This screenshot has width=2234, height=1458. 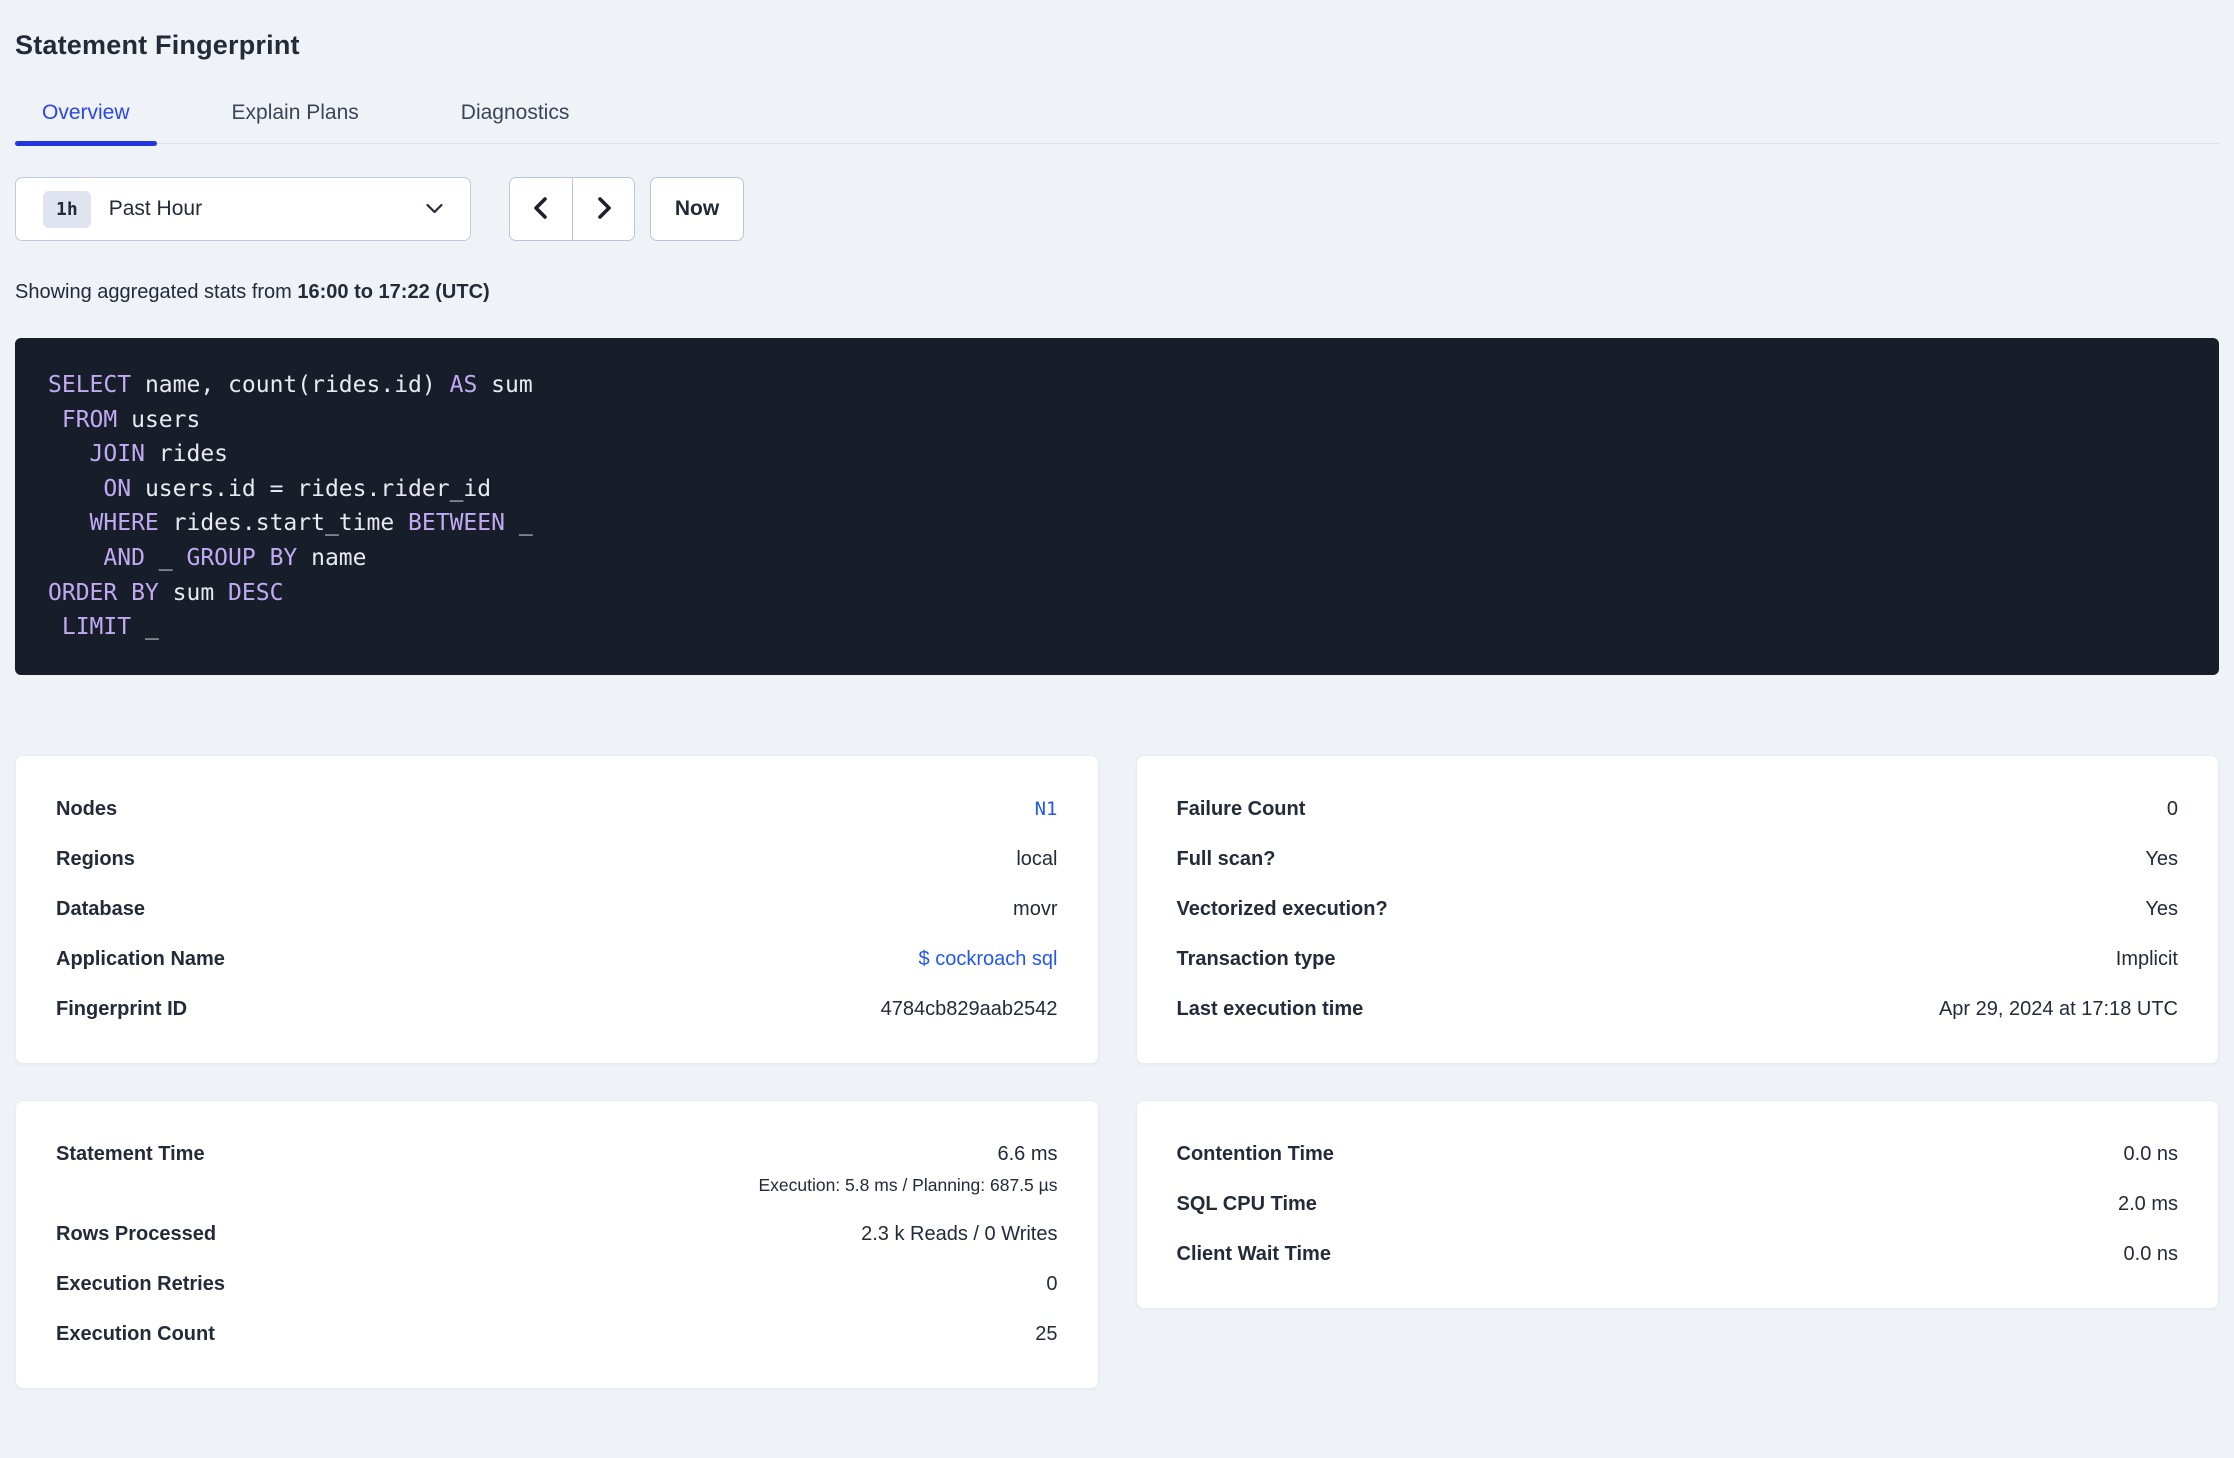 What do you see at coordinates (117, 488) in the screenshot?
I see `sql-keyword: ON` at bounding box center [117, 488].